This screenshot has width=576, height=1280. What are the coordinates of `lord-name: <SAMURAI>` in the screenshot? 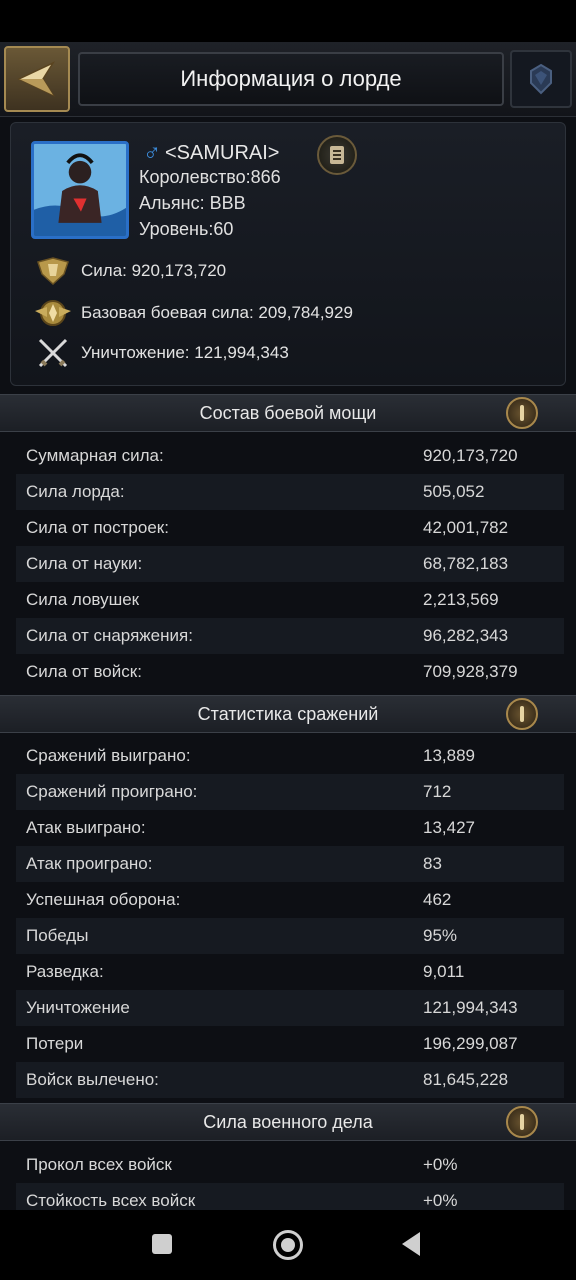 It's located at (222, 152).